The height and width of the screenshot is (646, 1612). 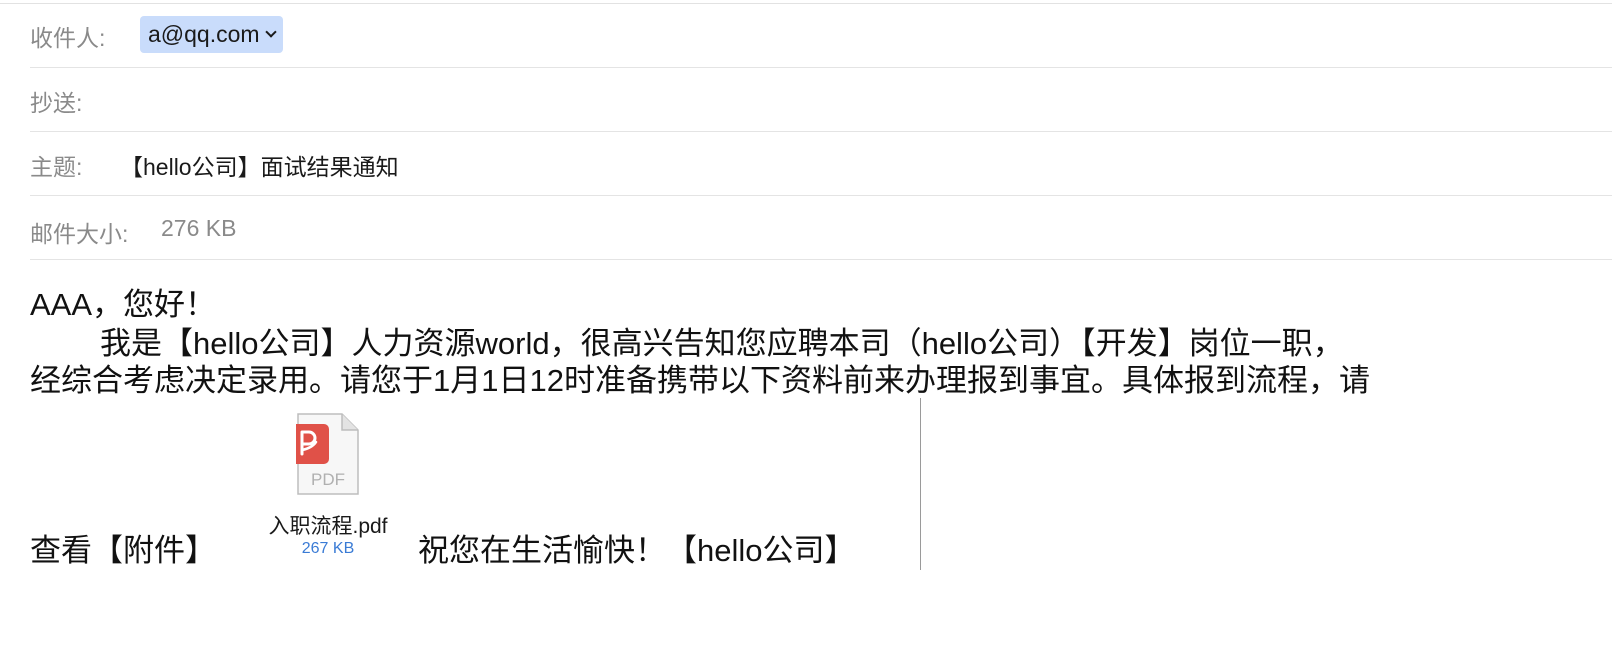 What do you see at coordinates (123, 550) in the screenshot?
I see `view-attachment-text: 查看【附件】` at bounding box center [123, 550].